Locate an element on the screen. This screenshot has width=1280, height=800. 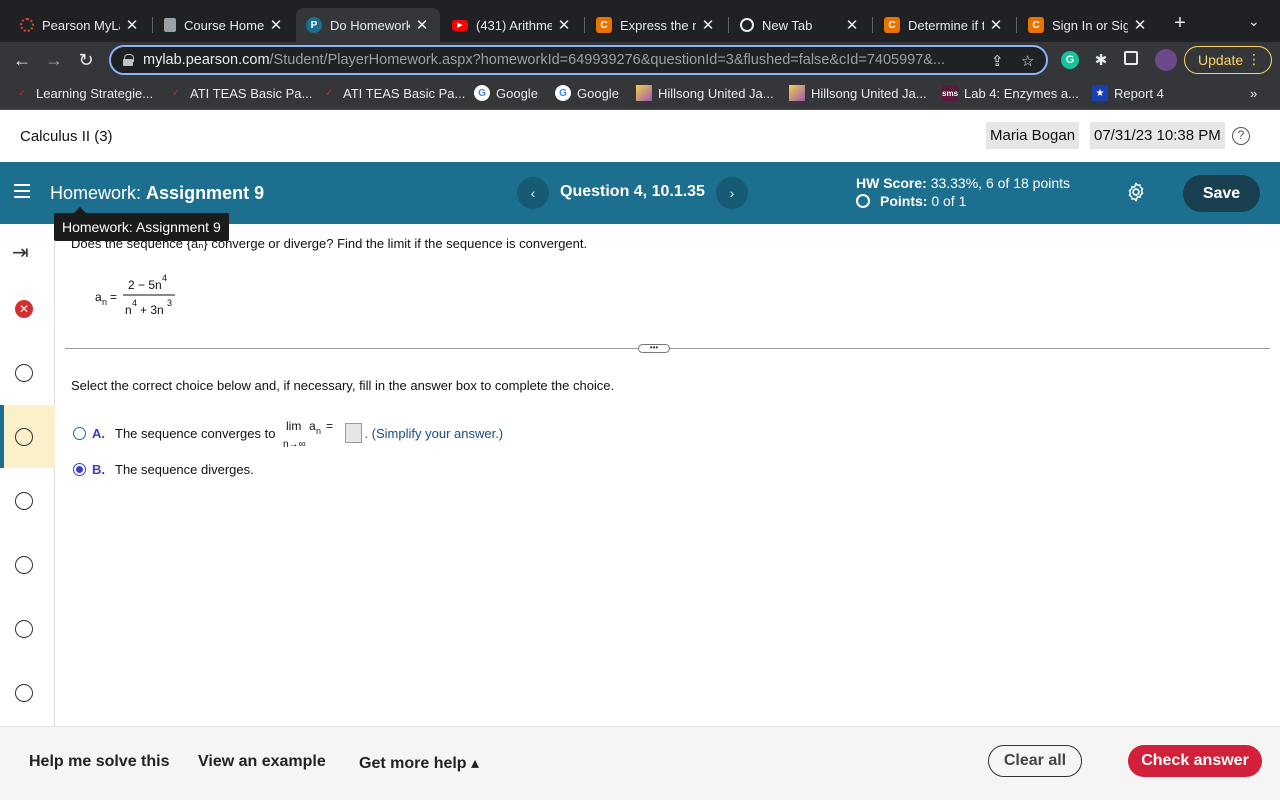
forward-arrow-icon: → is located at coordinates (54, 60).